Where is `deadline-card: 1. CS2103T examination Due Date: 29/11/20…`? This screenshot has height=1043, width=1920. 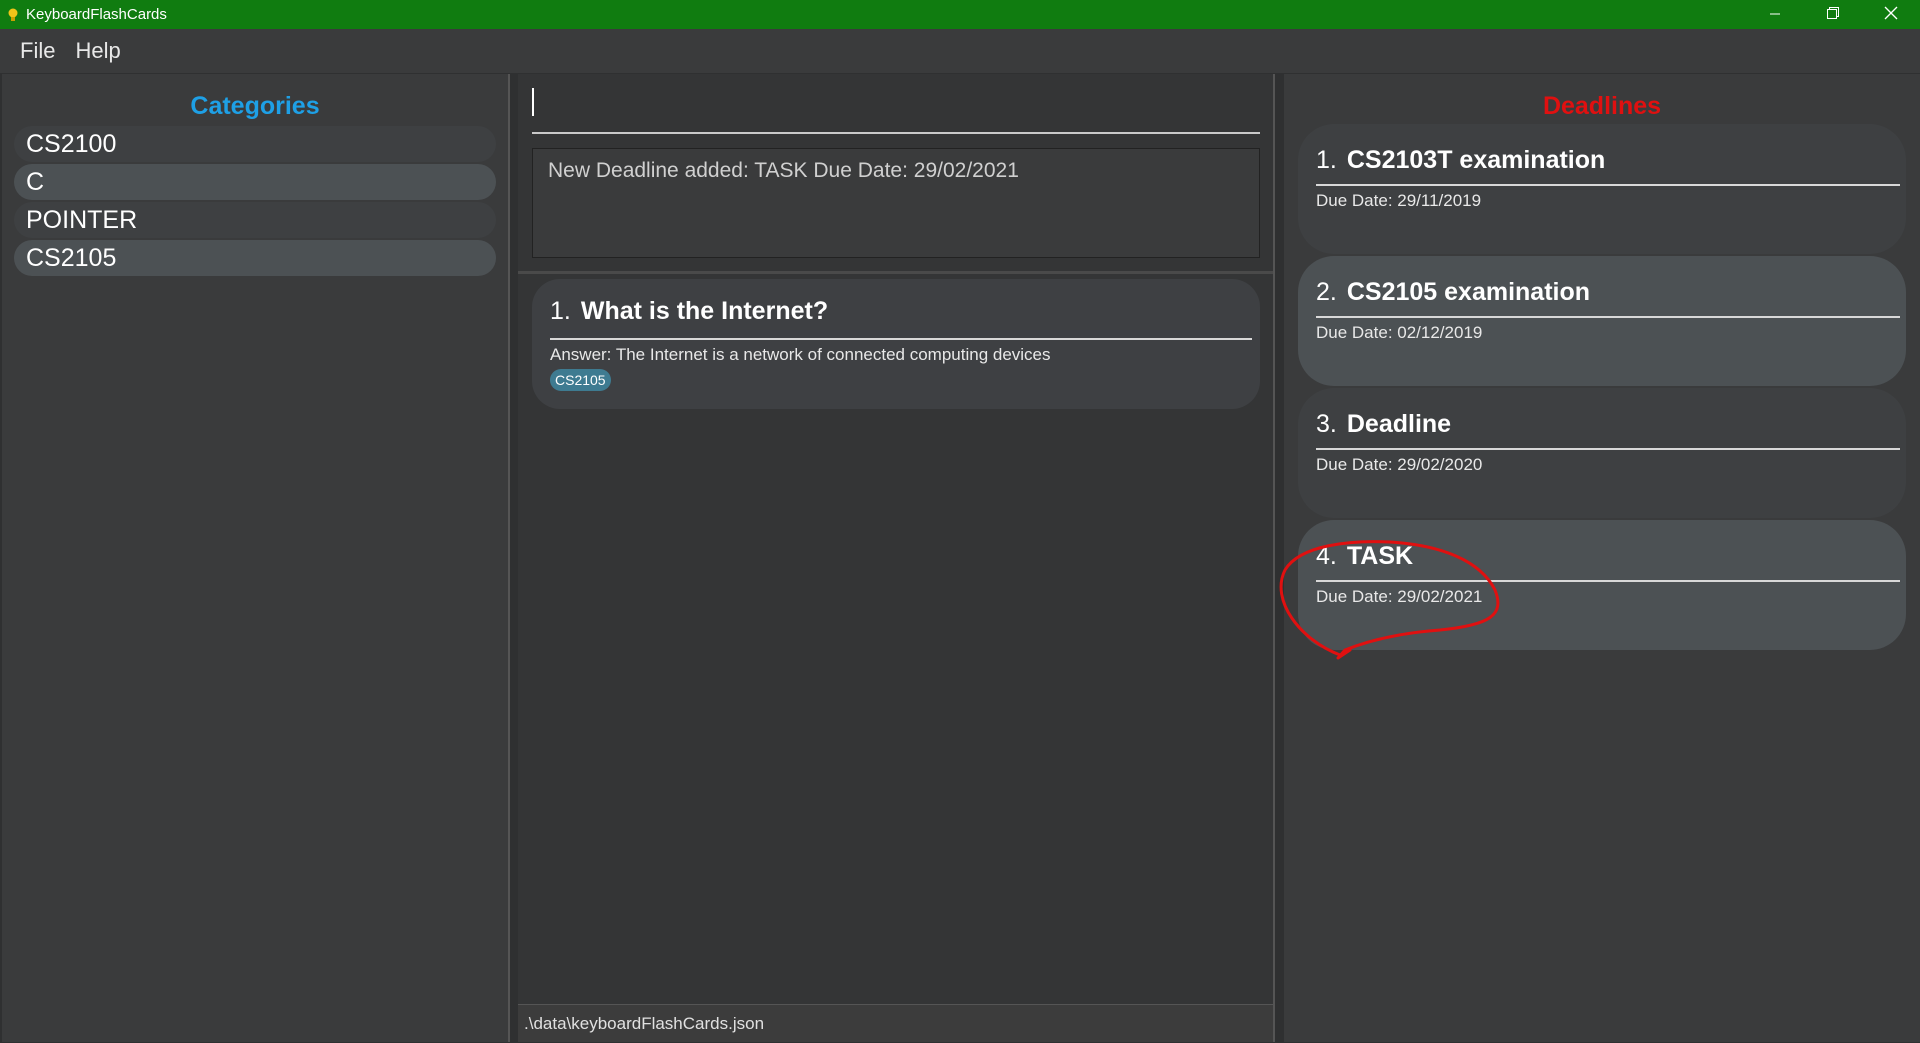
deadline-card: 1. CS2103T examination Due Date: 29/11/20… is located at coordinates (1602, 189).